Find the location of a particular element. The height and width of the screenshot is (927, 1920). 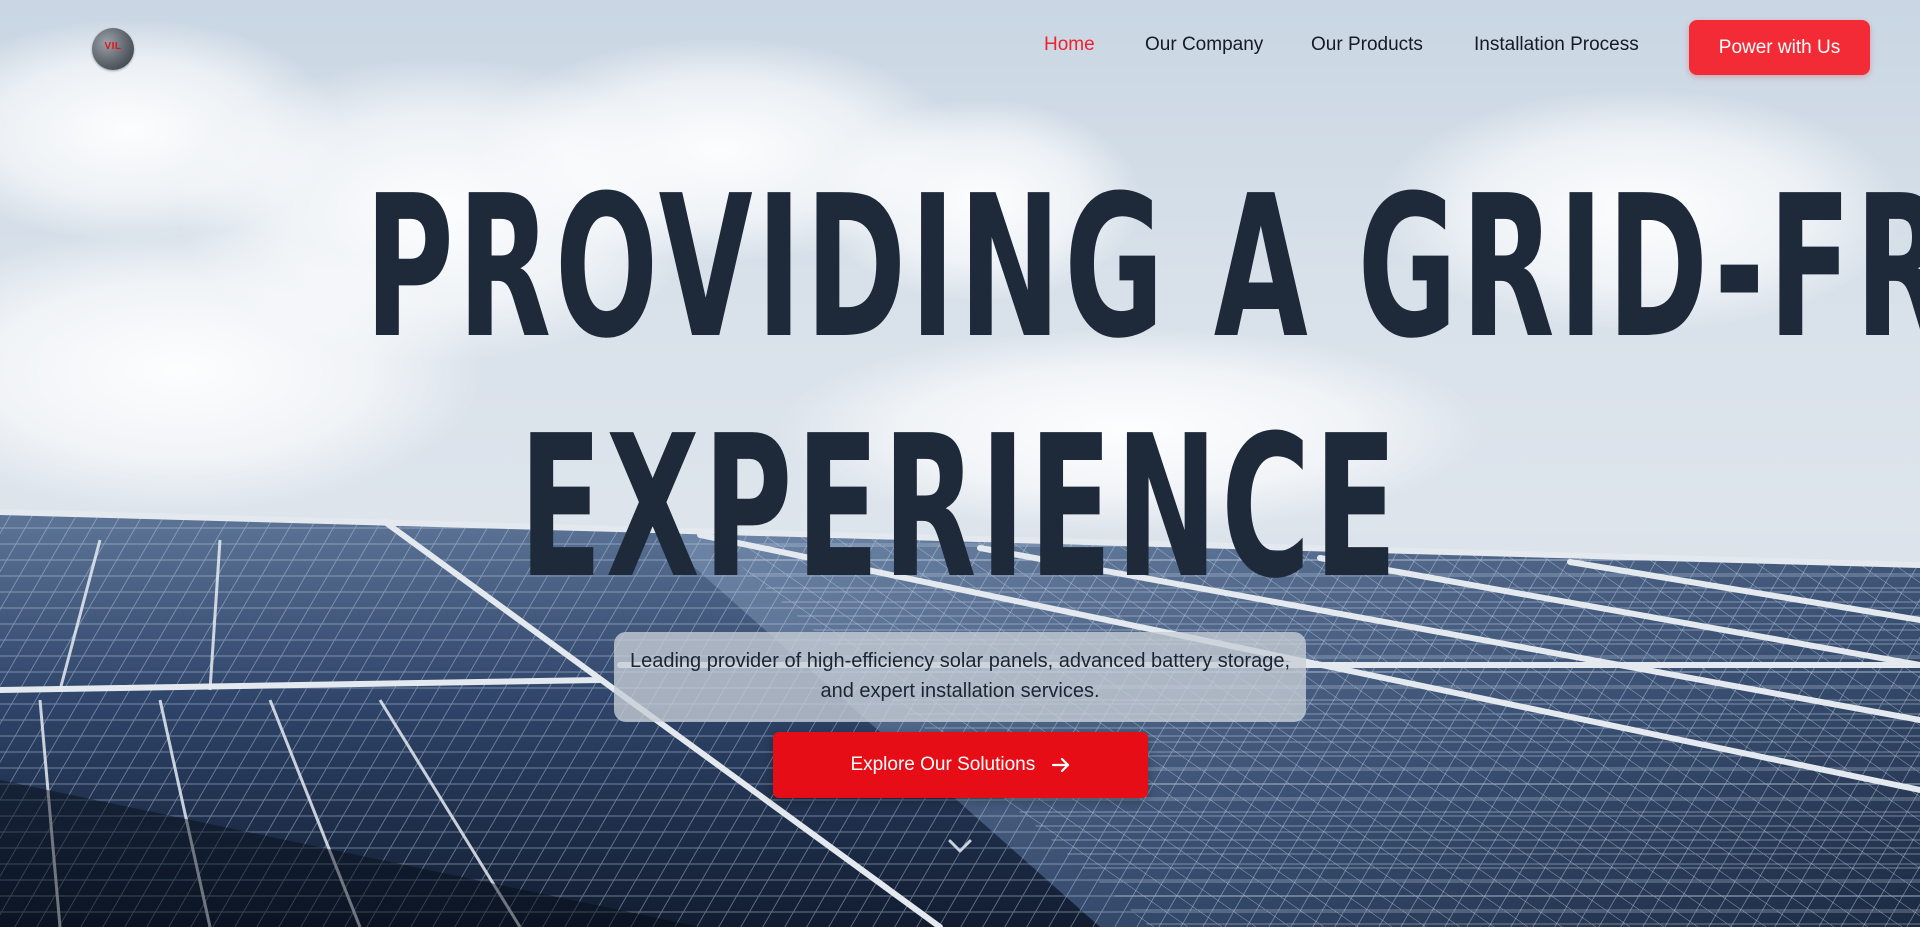

nav-our-products: Our Products is located at coordinates (1367, 45).